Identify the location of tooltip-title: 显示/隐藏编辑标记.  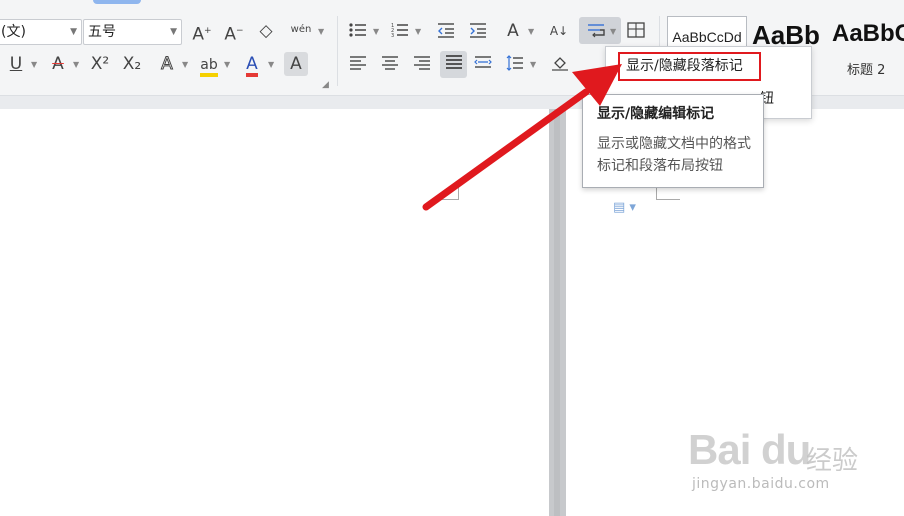
(656, 114).